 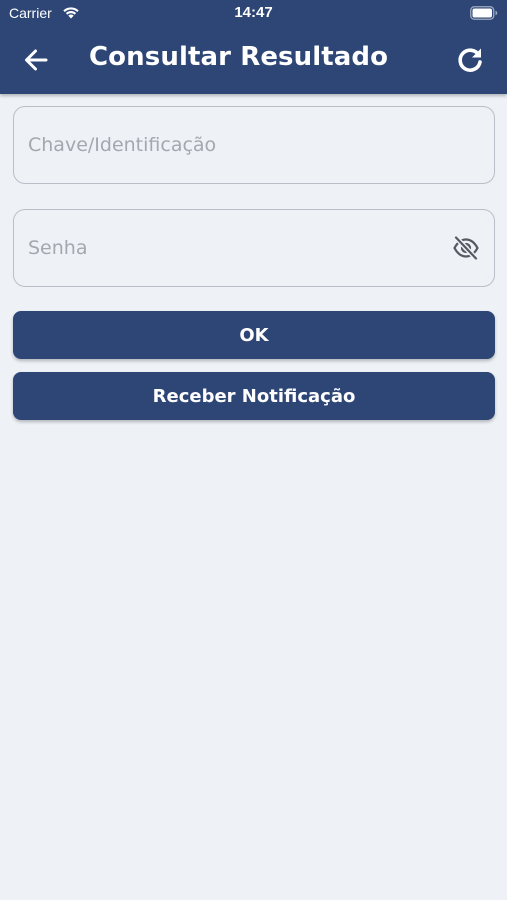 I want to click on ok-button: OK, so click(x=254, y=335).